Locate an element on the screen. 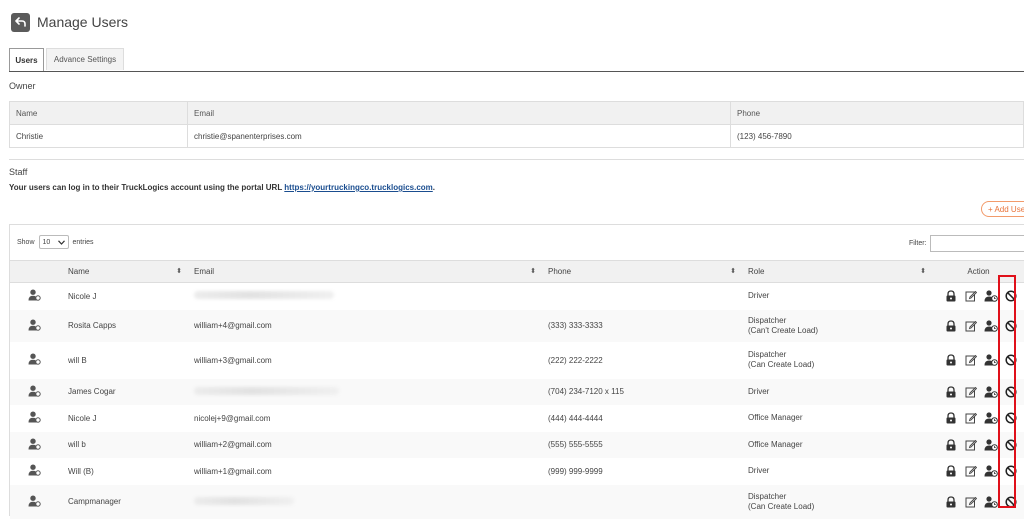  add-user-button: + Add Use is located at coordinates (1002, 209).